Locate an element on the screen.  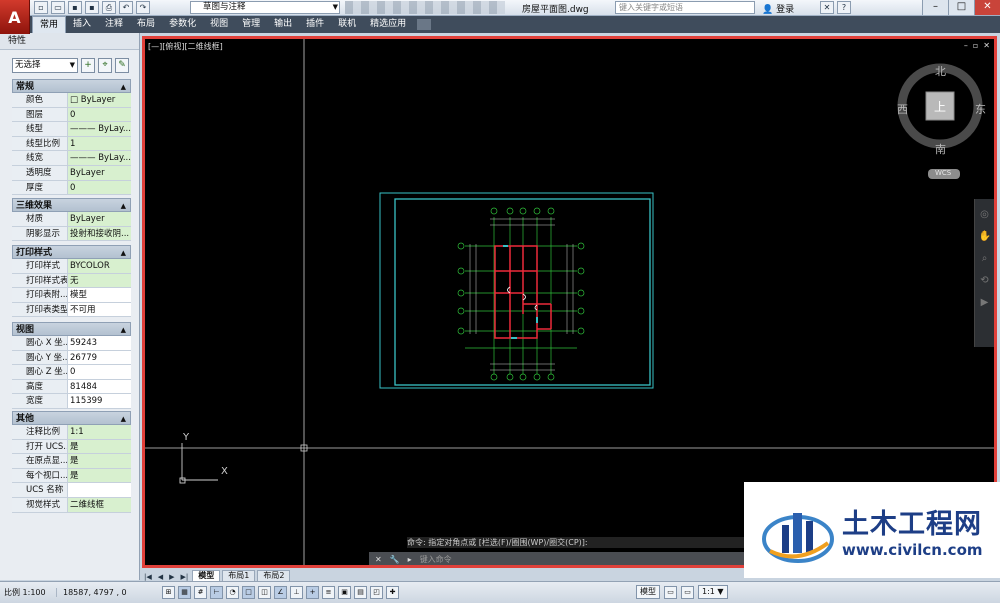
compass-north: 北 is located at coordinates (940, 71).